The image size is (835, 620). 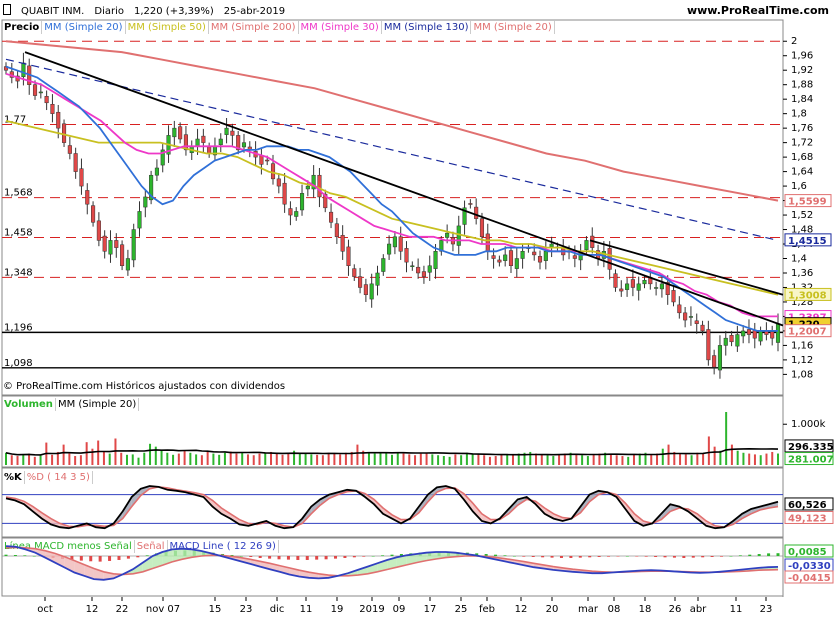 What do you see at coordinates (799, 186) in the screenshot?
I see `price-tick-label: 1,6` at bounding box center [799, 186].